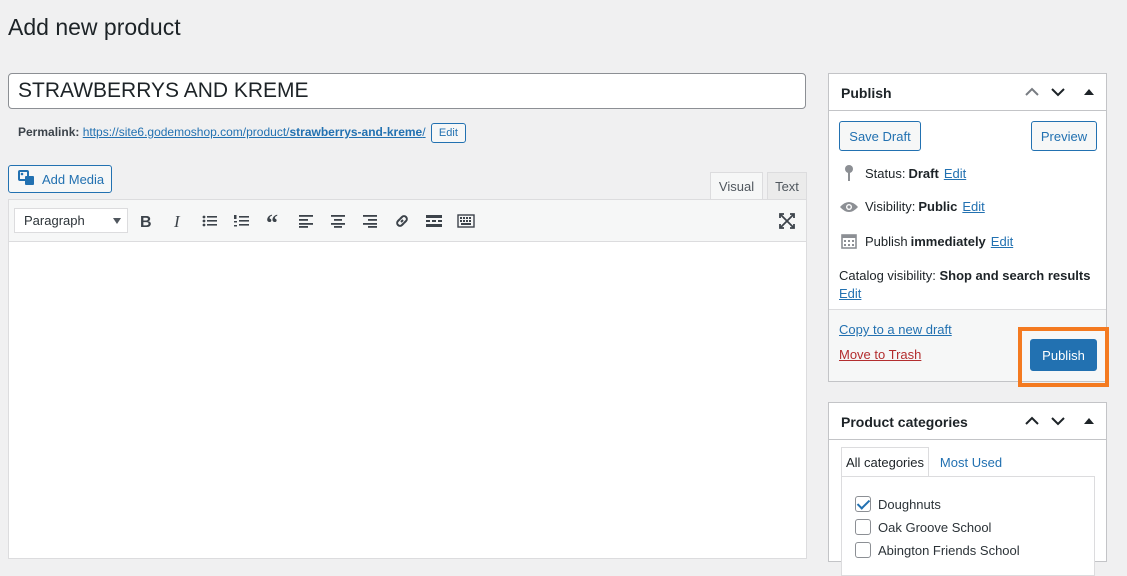 This screenshot has width=1127, height=576. I want to click on save-draft-button: Save Draft, so click(880, 136).